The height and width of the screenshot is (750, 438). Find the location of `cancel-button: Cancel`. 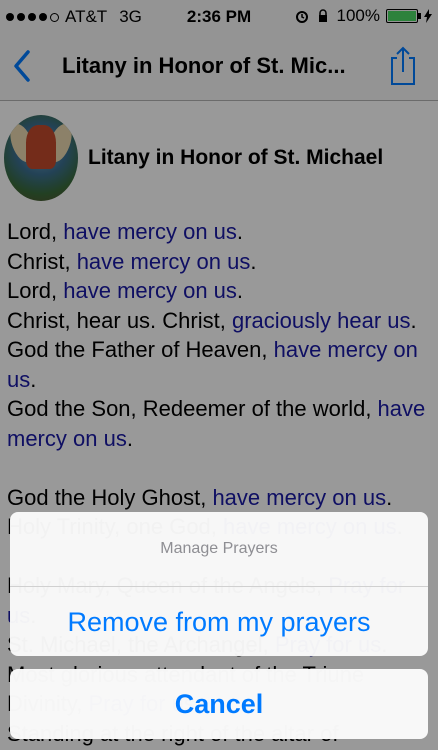

cancel-button: Cancel is located at coordinates (219, 704).